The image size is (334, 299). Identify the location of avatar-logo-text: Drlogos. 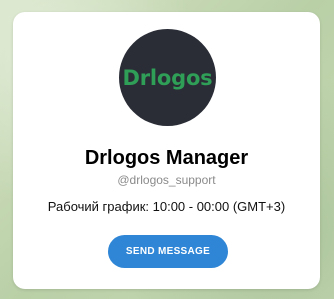
(167, 77).